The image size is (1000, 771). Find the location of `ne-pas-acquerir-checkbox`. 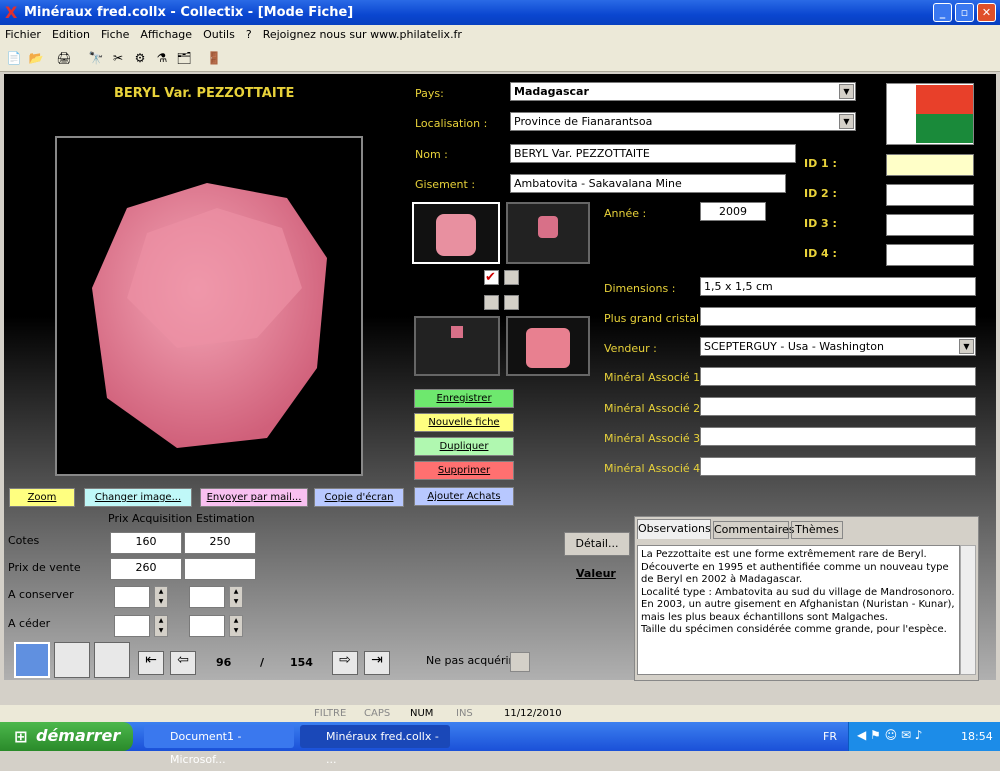

ne-pas-acquerir-checkbox is located at coordinates (520, 662).